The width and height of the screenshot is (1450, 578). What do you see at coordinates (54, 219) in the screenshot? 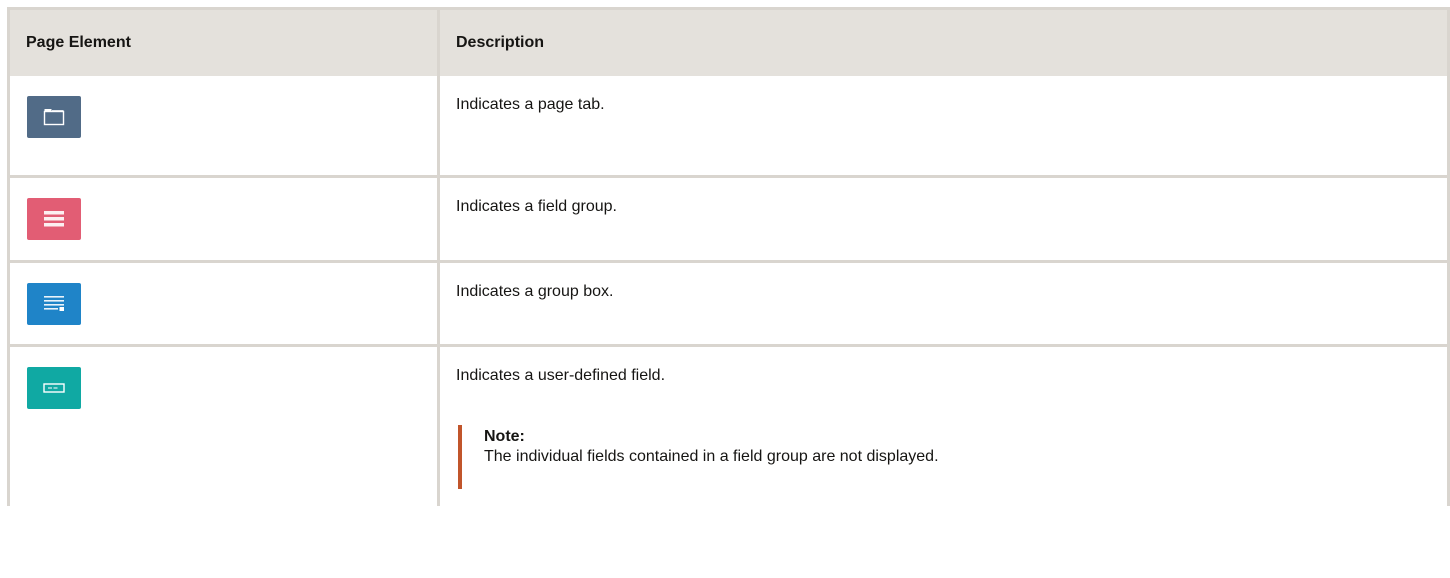
I see `field-group-icon` at bounding box center [54, 219].